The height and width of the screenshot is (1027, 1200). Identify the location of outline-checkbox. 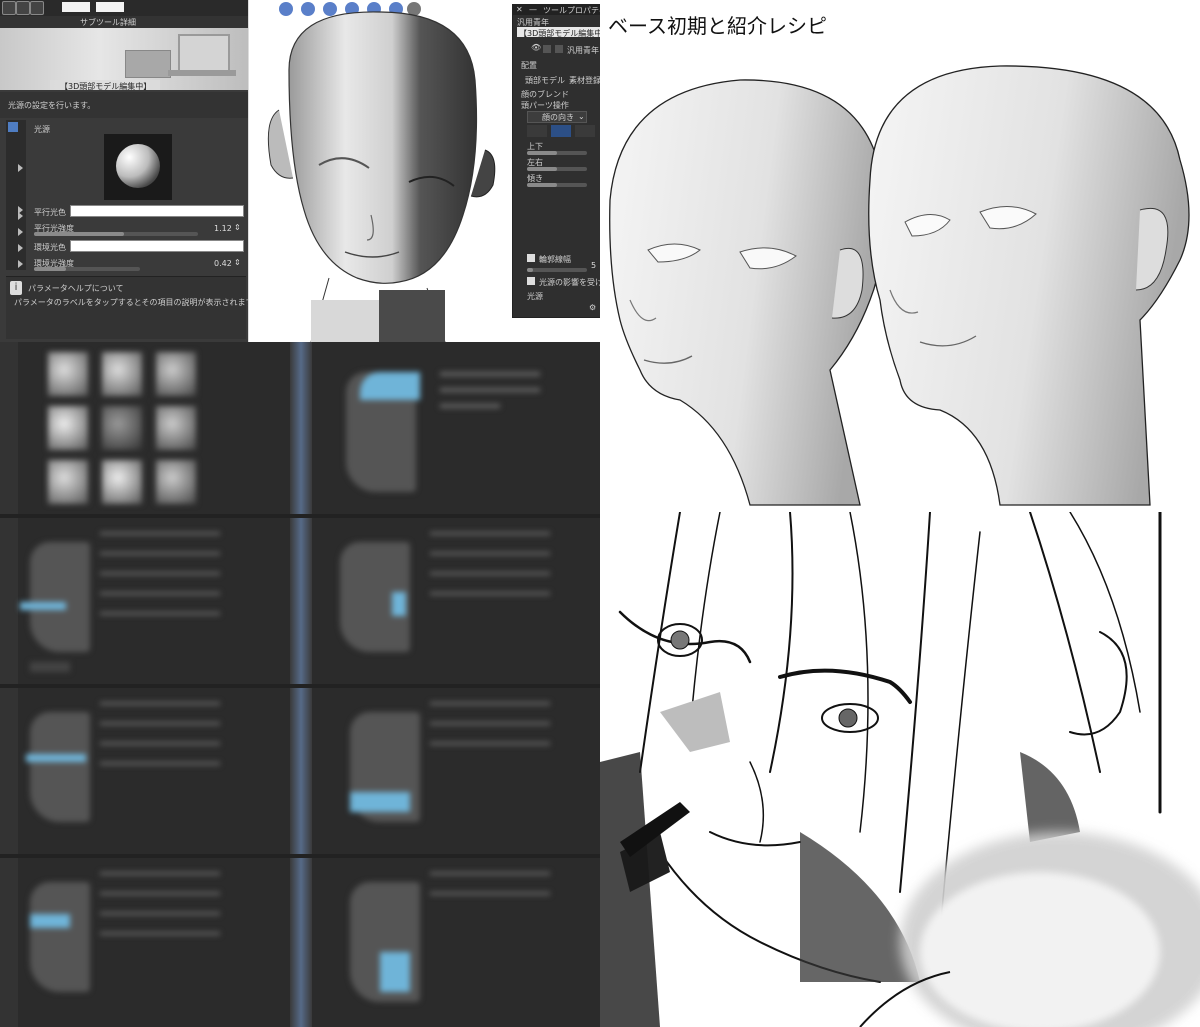
(531, 258).